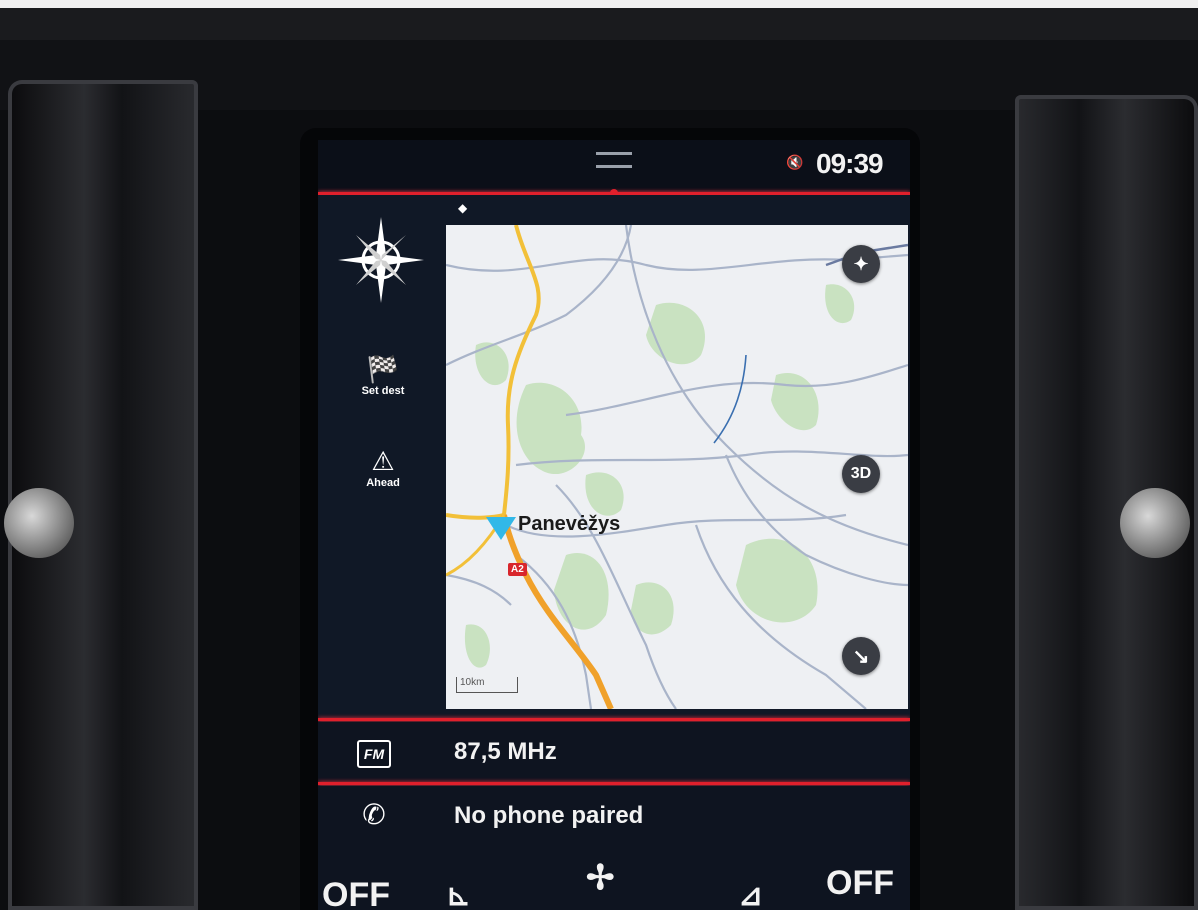  What do you see at coordinates (517, 569) in the screenshot?
I see `route-shield: A2` at bounding box center [517, 569].